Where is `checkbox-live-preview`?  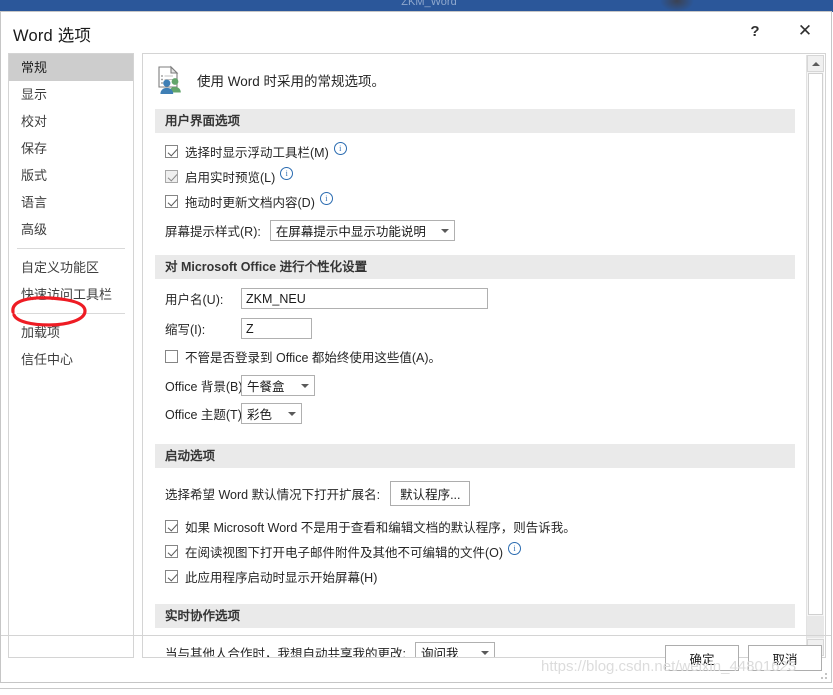
checkbox-live-preview is located at coordinates (171, 176).